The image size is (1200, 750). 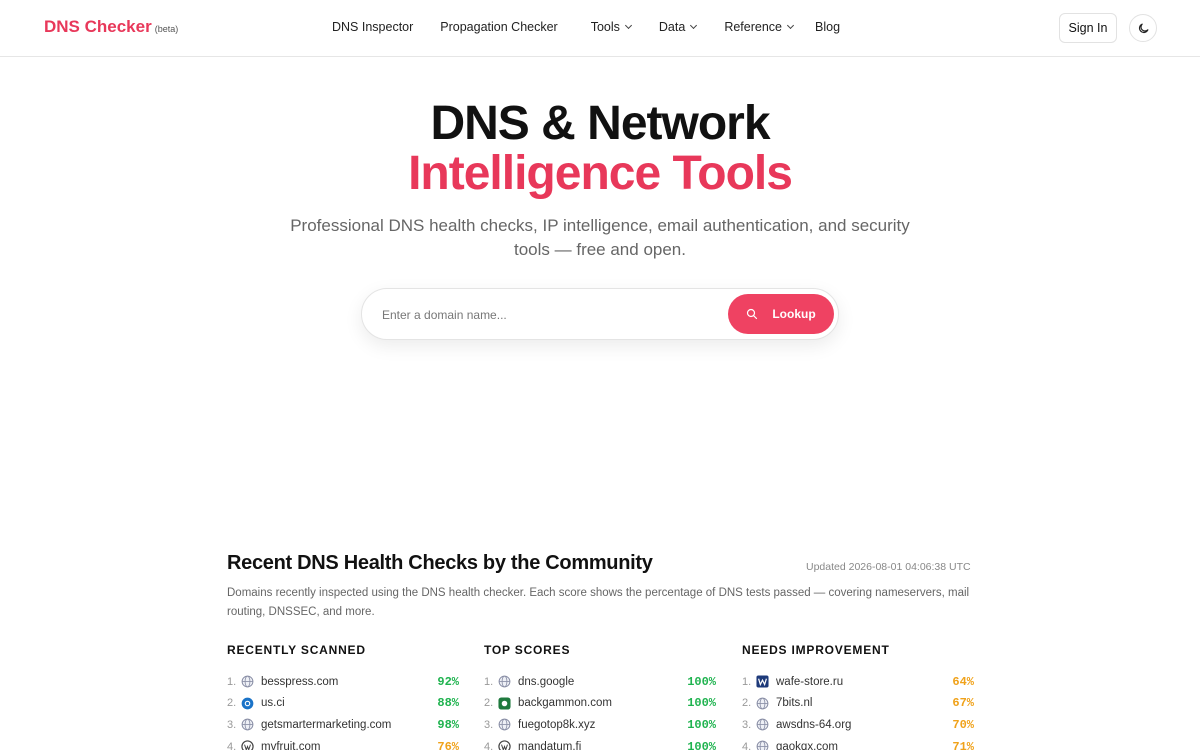 I want to click on domain-list-item: 1. besspress.com 92%, so click(x=343, y=682).